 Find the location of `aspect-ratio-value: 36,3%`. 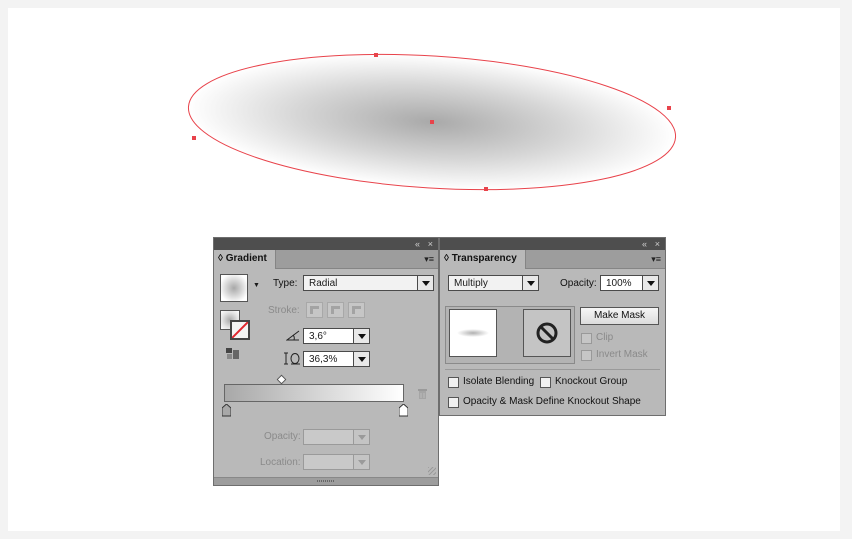

aspect-ratio-value: 36,3% is located at coordinates (323, 359).